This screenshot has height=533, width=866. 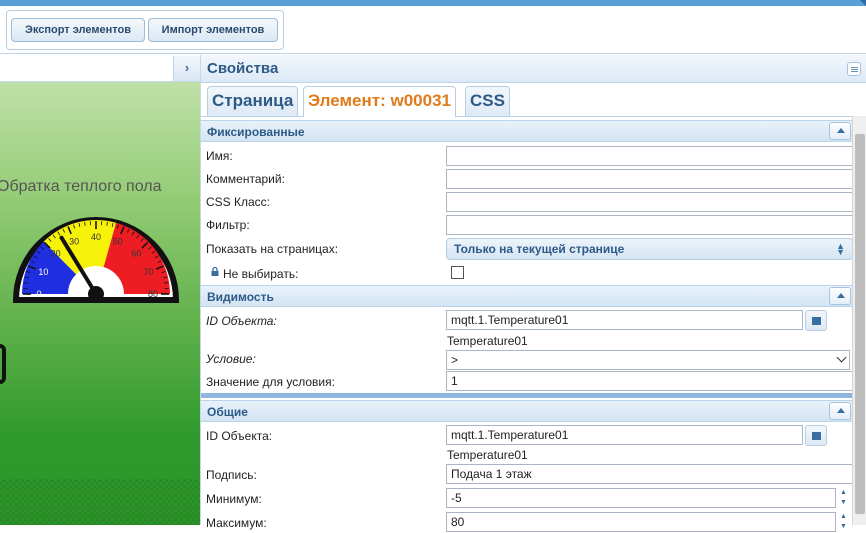 What do you see at coordinates (78, 30) in the screenshot?
I see `export-elements-button: Экспорт элементов` at bounding box center [78, 30].